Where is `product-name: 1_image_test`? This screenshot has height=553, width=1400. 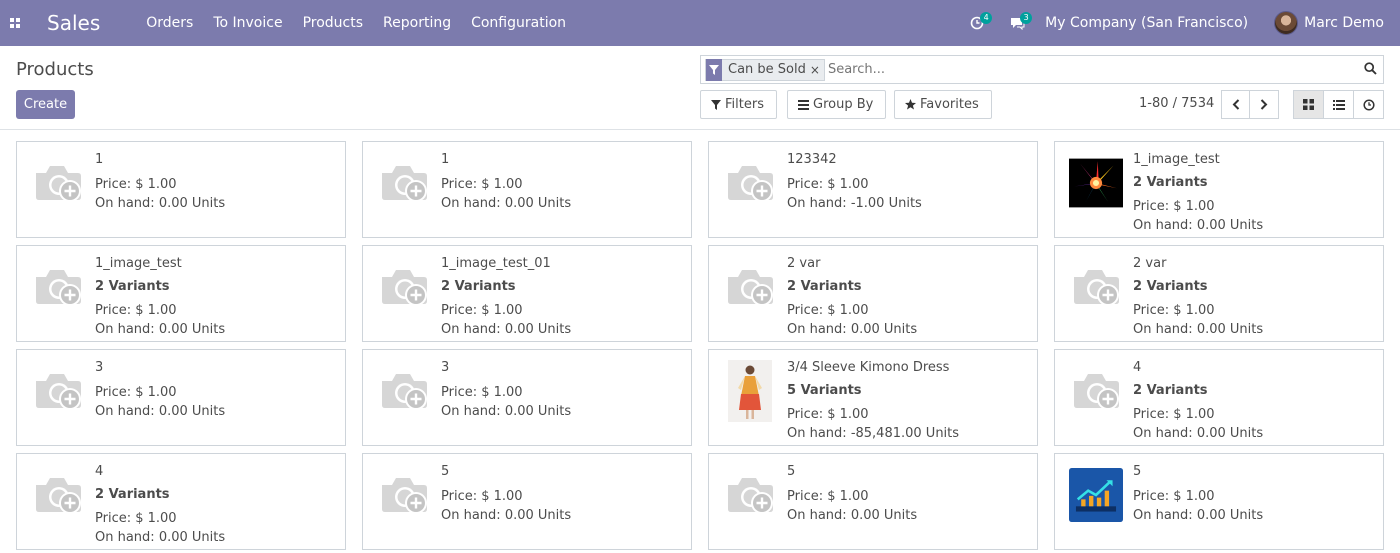 product-name: 1_image_test is located at coordinates (138, 263).